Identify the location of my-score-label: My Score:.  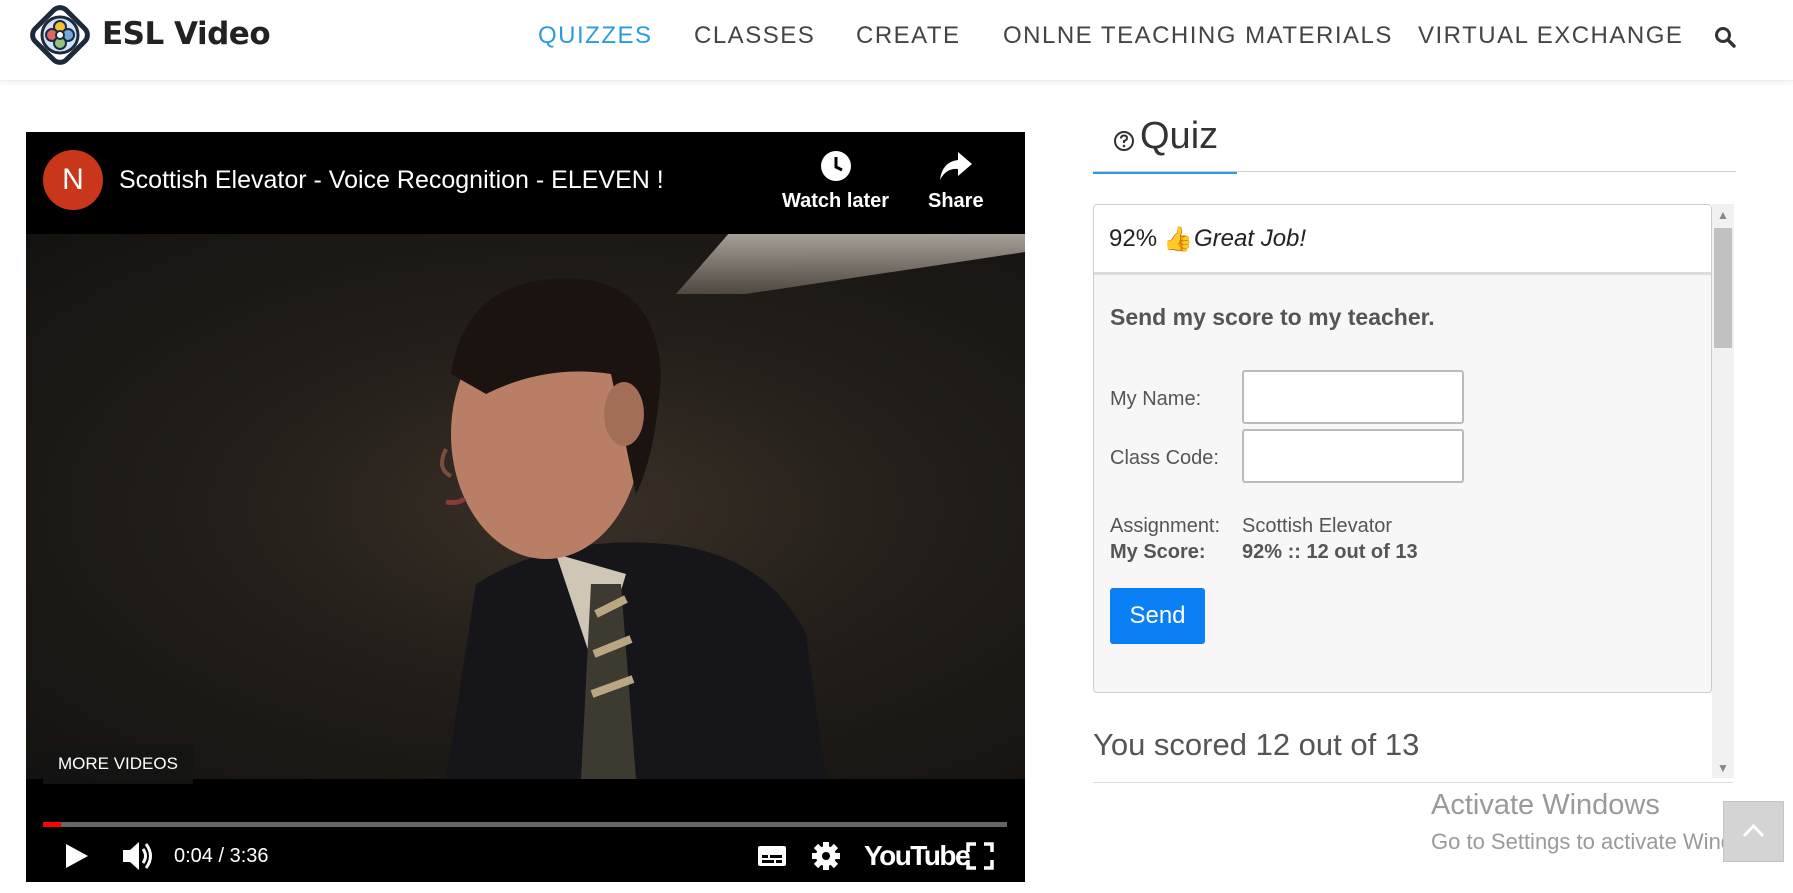
(1158, 552).